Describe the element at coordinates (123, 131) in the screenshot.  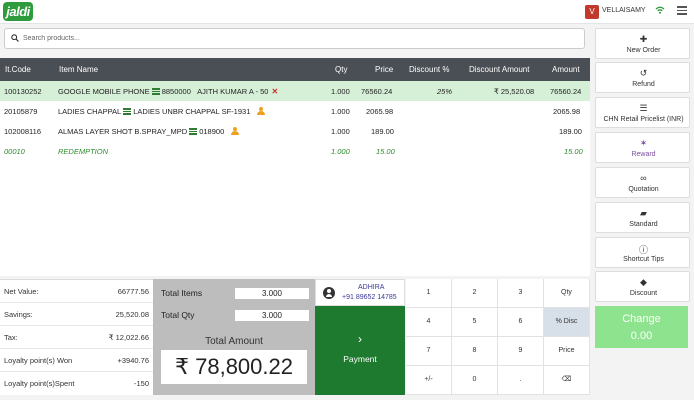
I see `item-name: ALMAS LAYER SHOT B.SPRAY_MPD` at that location.